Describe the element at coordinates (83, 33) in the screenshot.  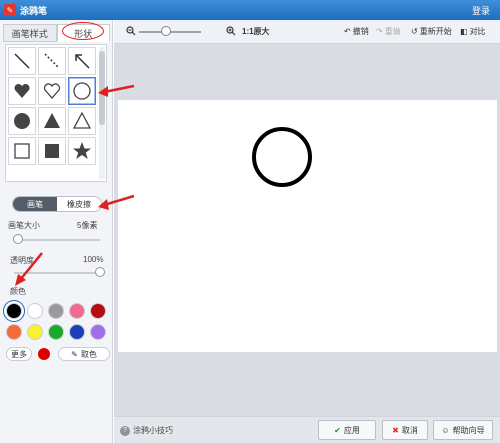
I see `tab-shape: 形状` at that location.